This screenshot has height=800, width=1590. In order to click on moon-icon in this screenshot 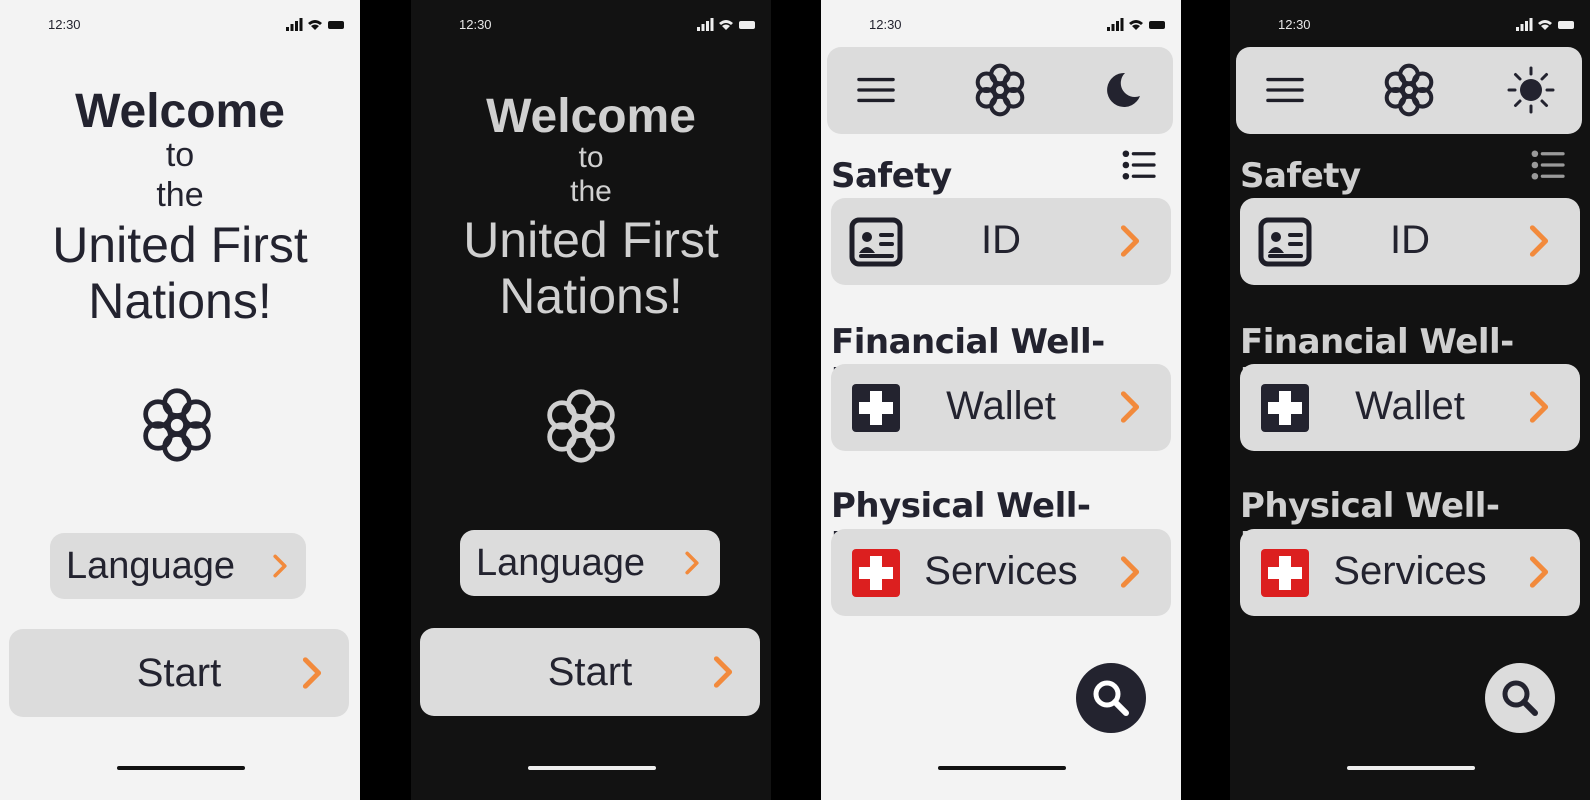, I will do `click(1123, 90)`.